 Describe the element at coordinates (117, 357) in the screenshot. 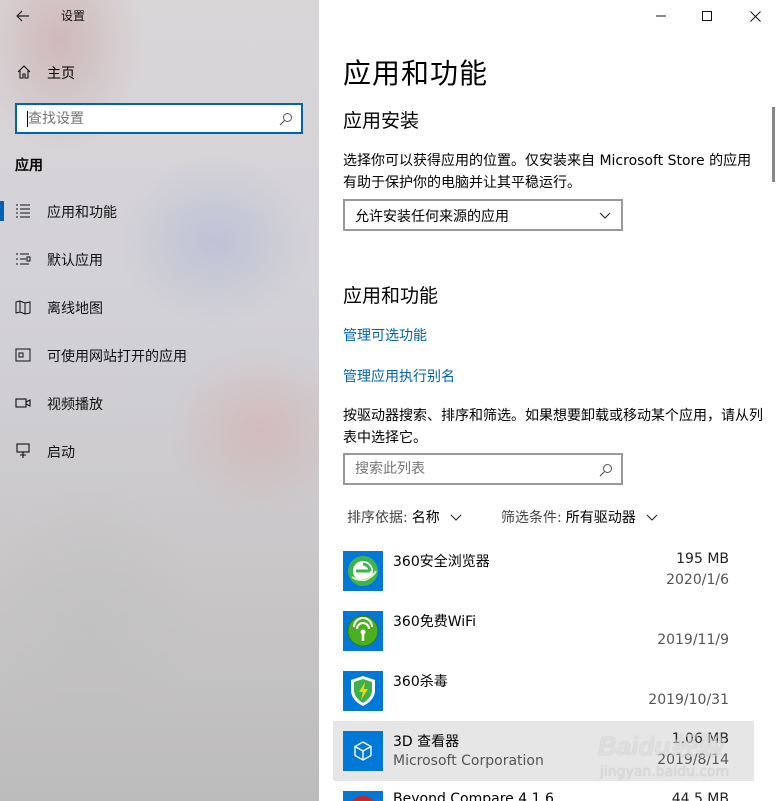

I see `sidebar-item-label: 可使用网站打开的应用` at that location.